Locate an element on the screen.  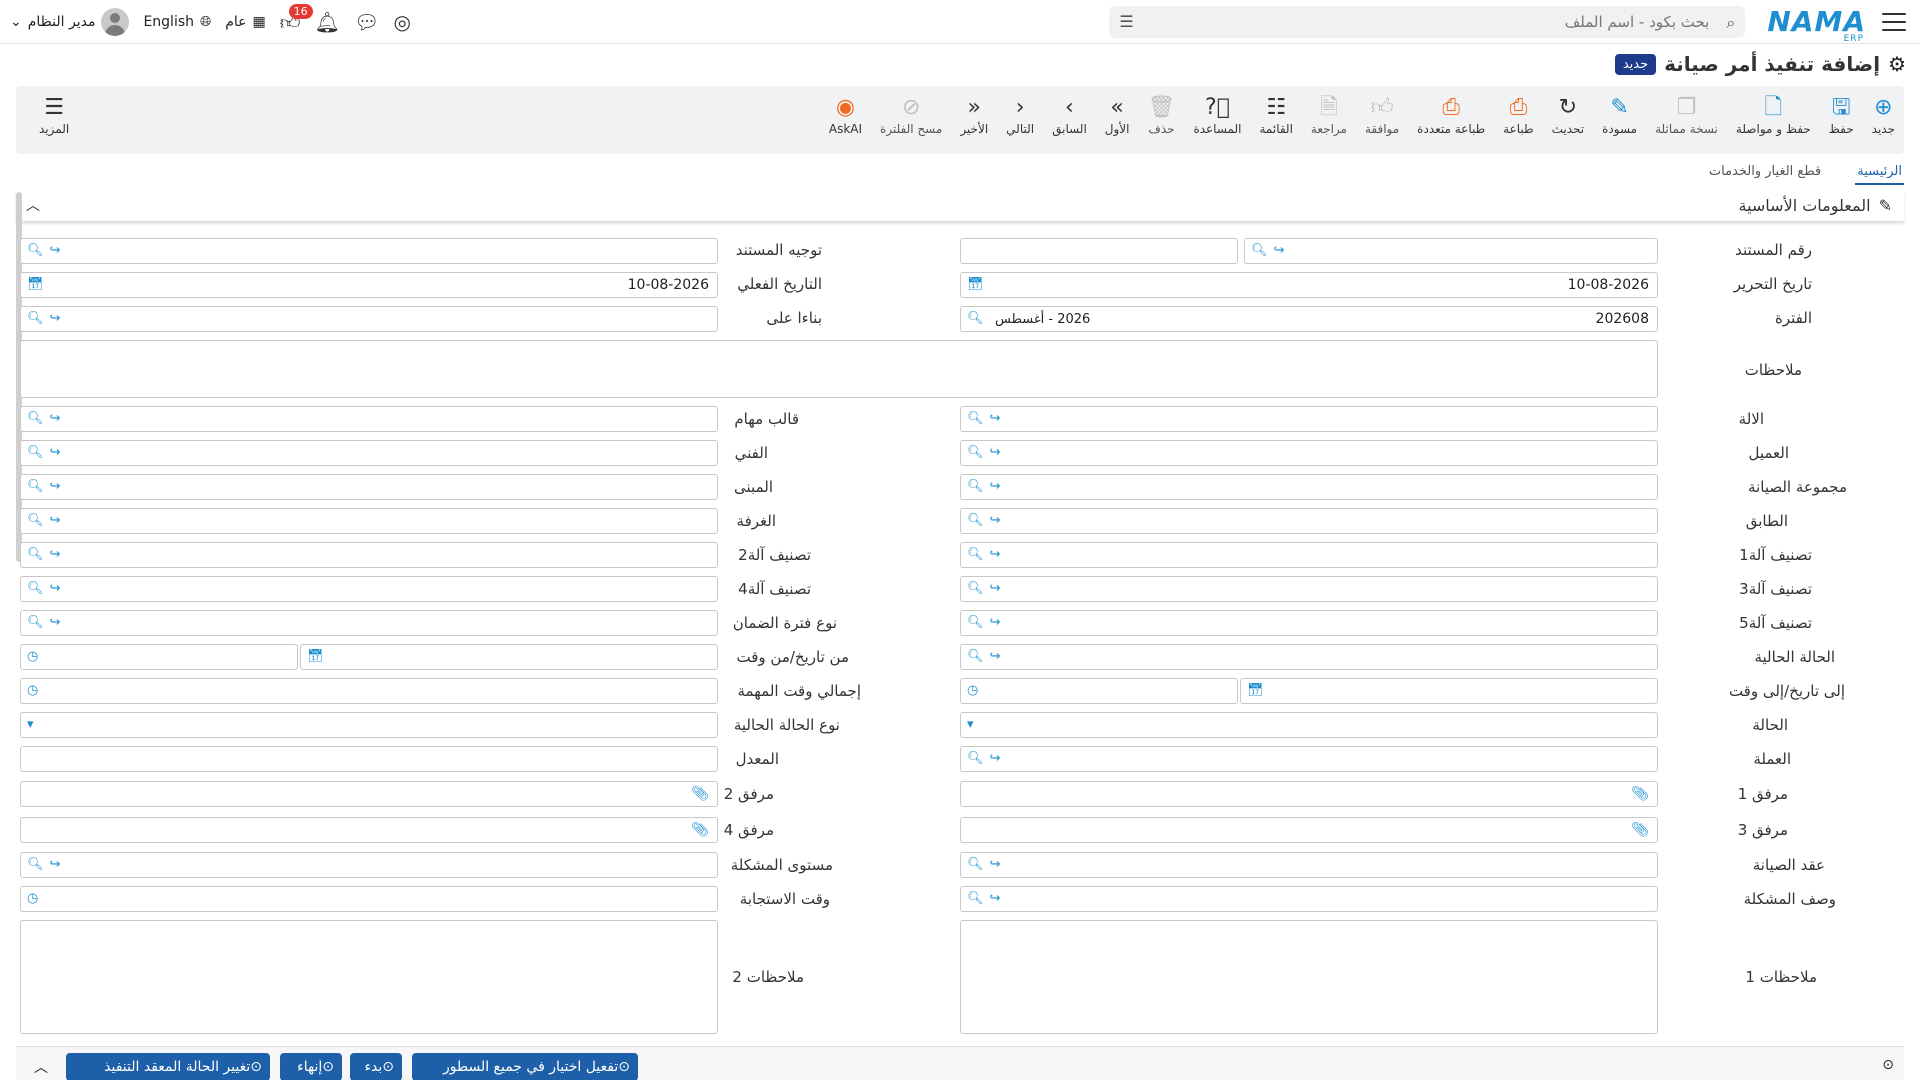
last-button: «الأخير is located at coordinates (974, 115).